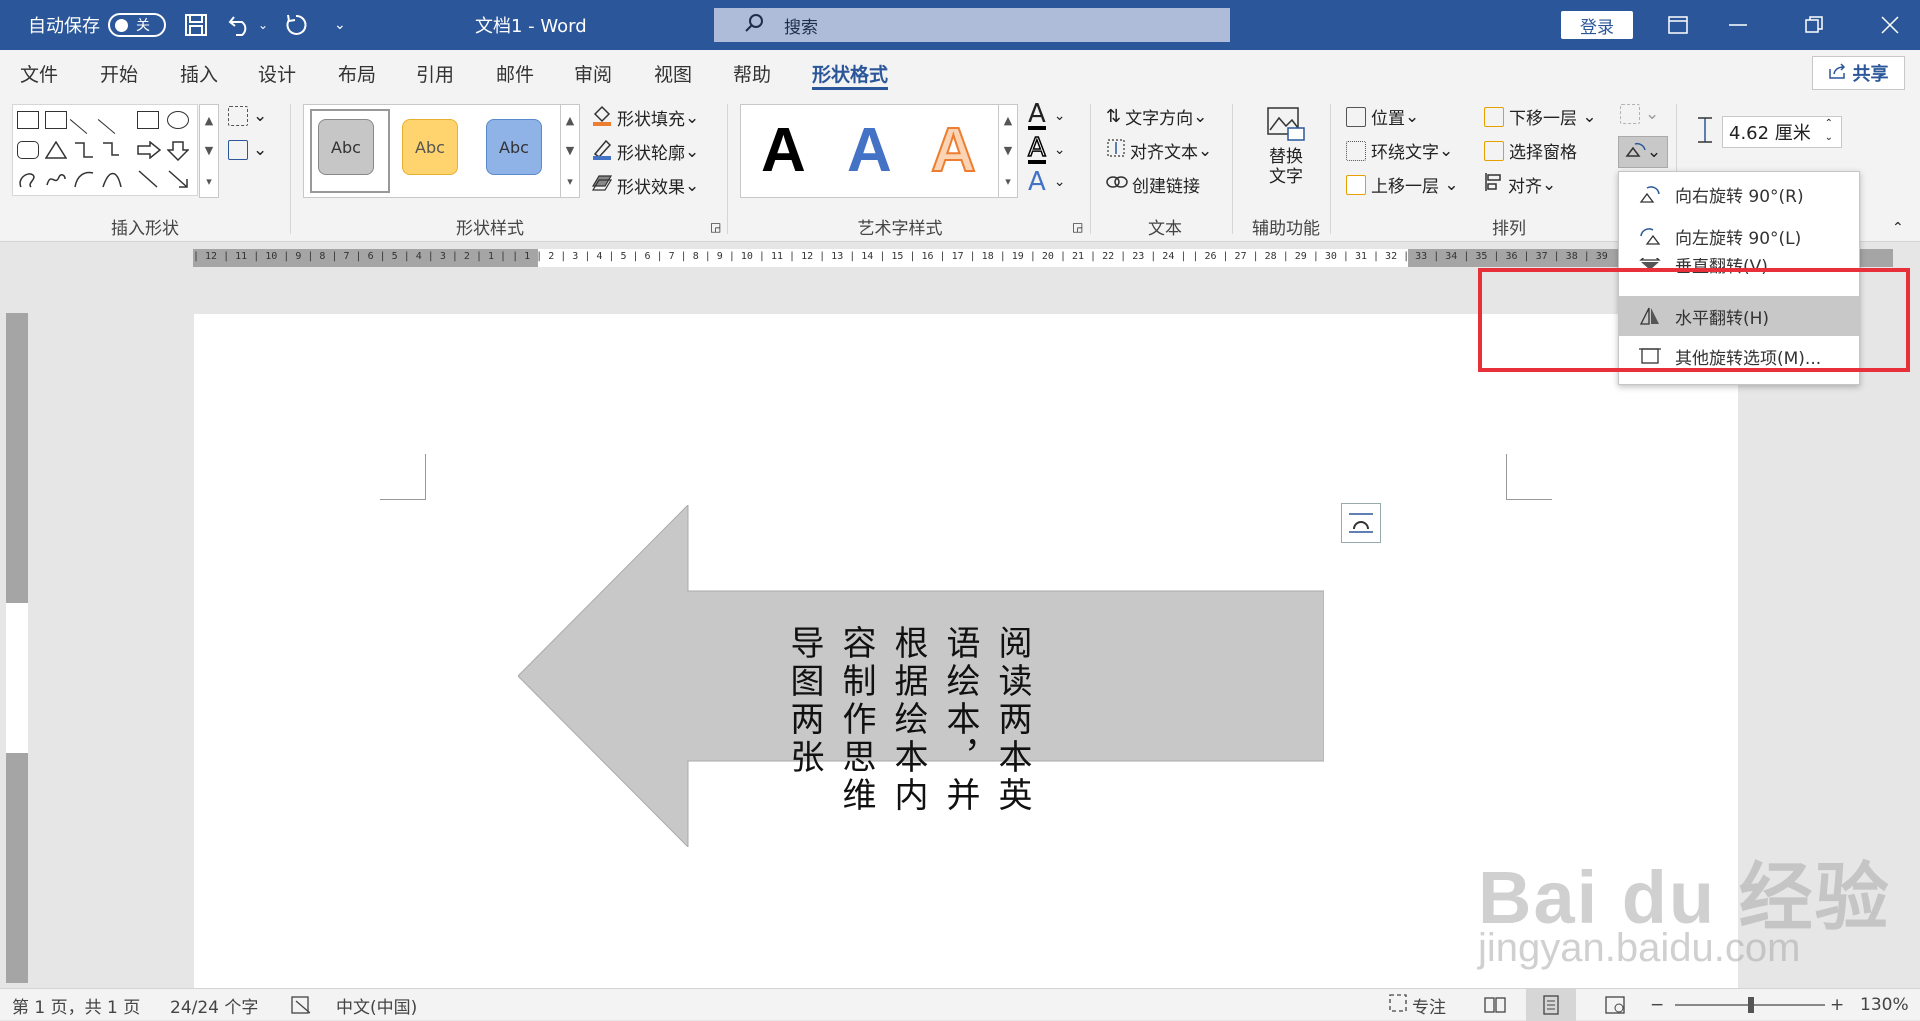 This screenshot has height=1021, width=1920. Describe the element at coordinates (39, 73) in the screenshot. I see `tab-file: 文件` at that location.